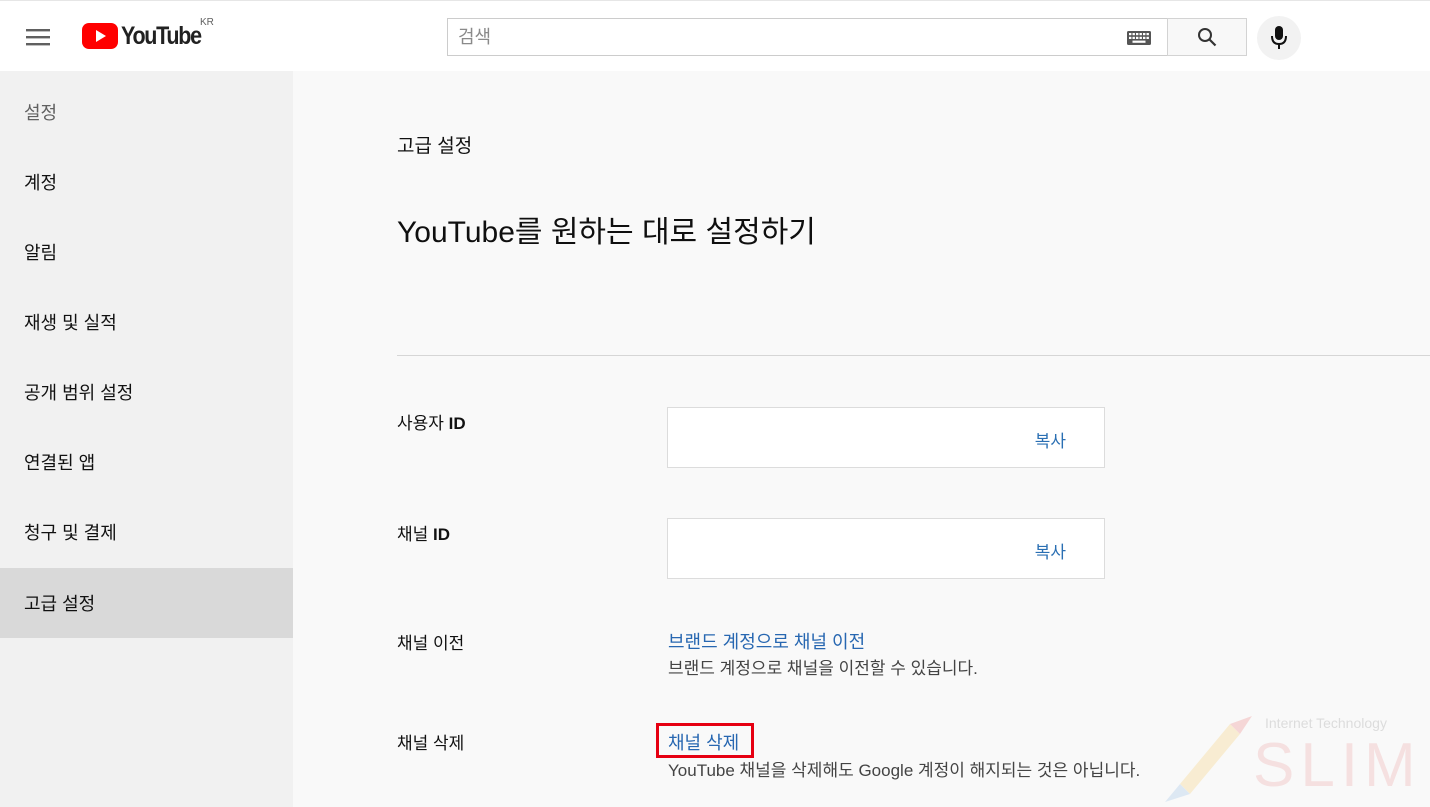 Image resolution: width=1430 pixels, height=807 pixels. I want to click on sidebar-item-label: 공개 범위 설정, so click(79, 393).